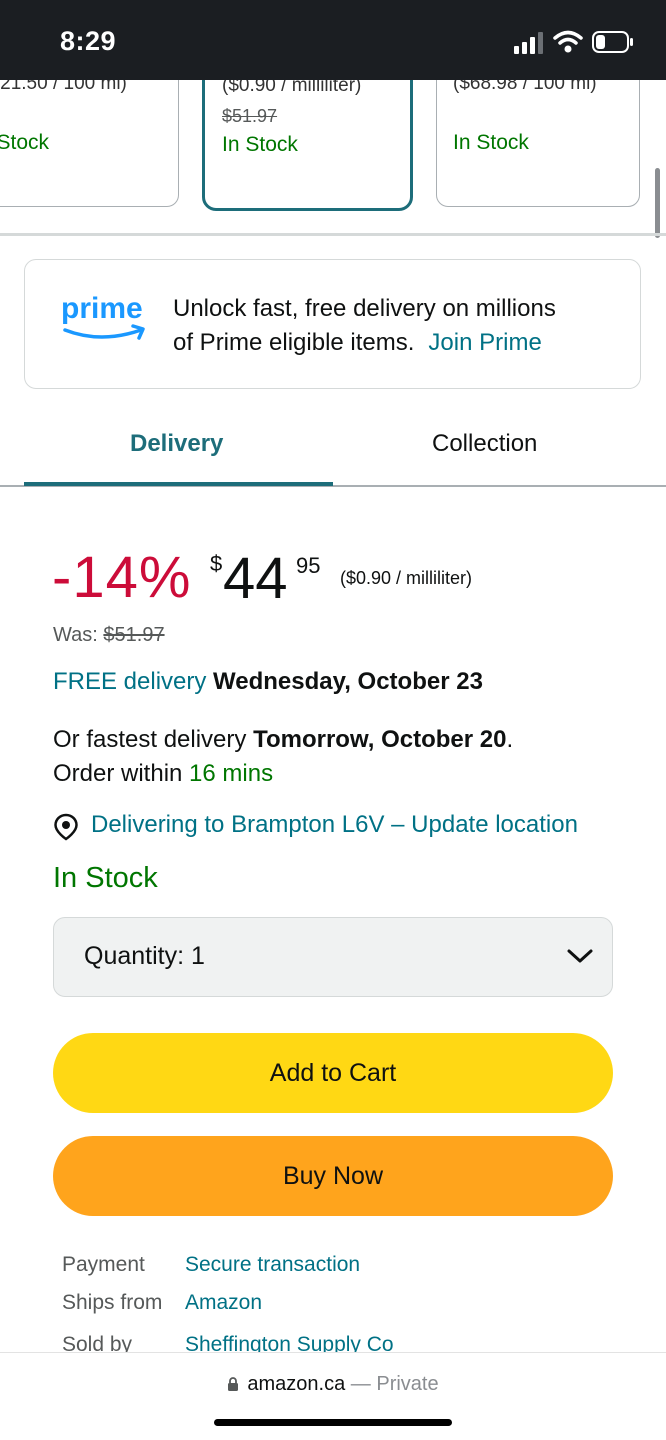 This screenshot has width=666, height=1440. What do you see at coordinates (333, 234) in the screenshot?
I see `section-divider` at bounding box center [333, 234].